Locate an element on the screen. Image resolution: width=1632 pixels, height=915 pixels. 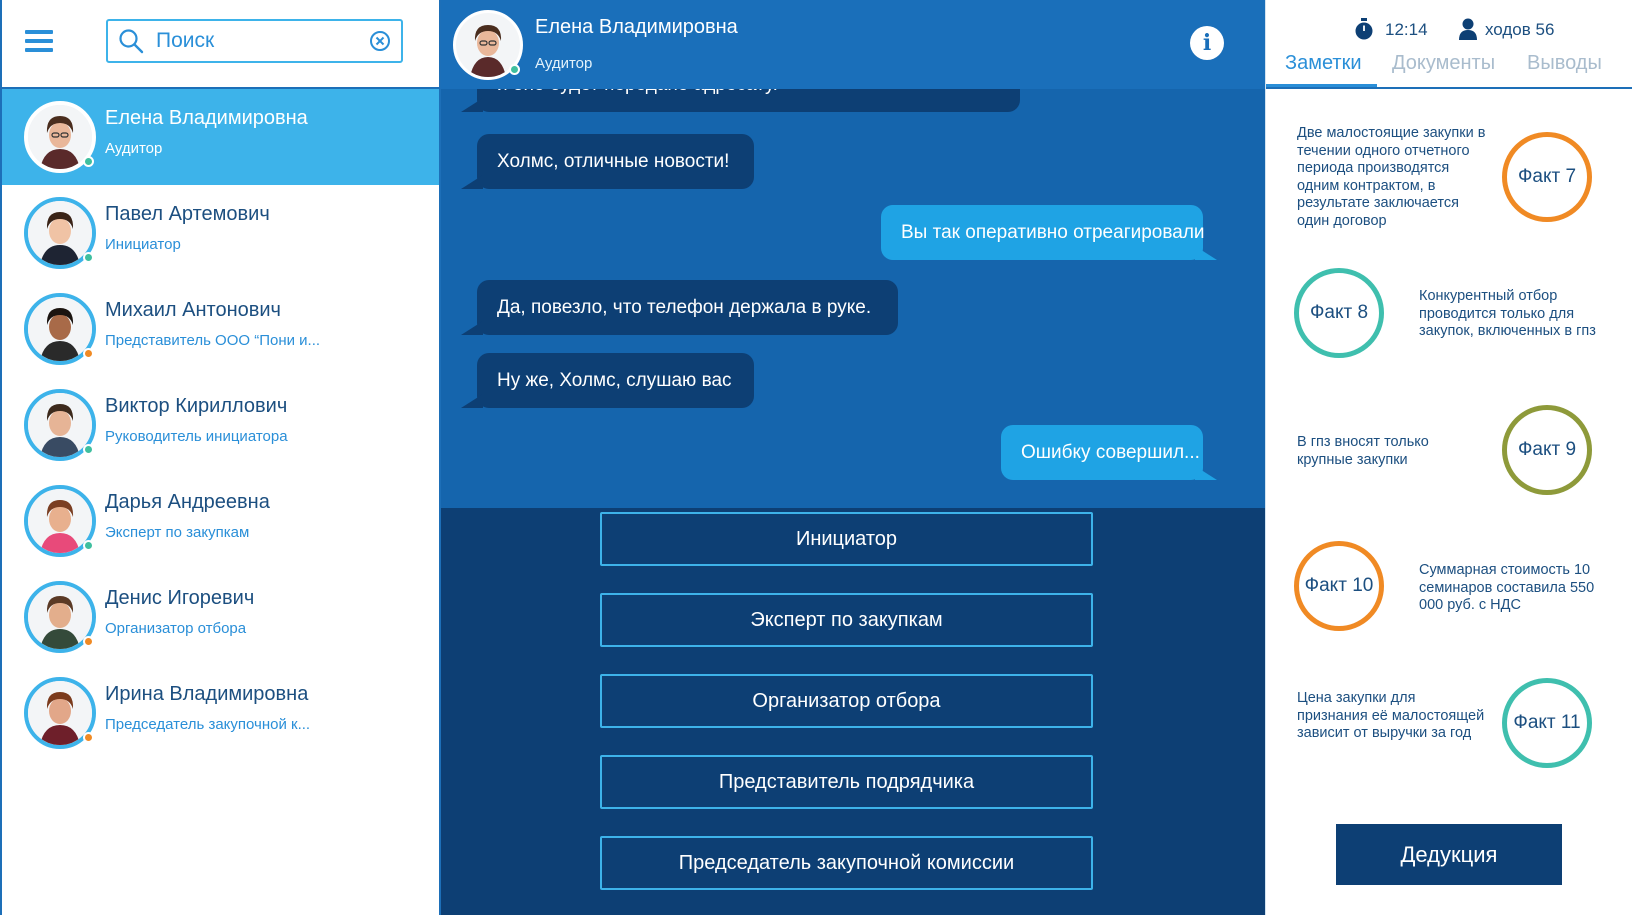
contact-item: Дарья Андреевна Эксперт по закупкам is located at coordinates (220, 521).